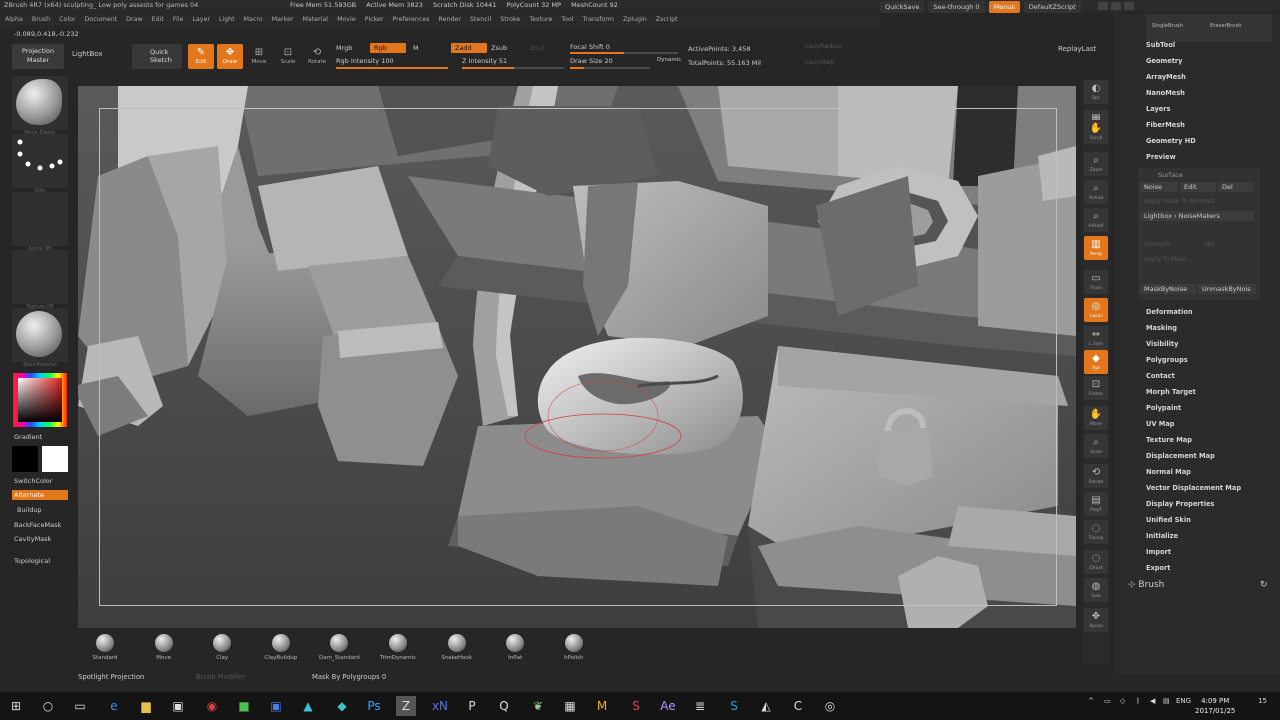 This screenshot has width=1280, height=720. Describe the element at coordinates (374, 706) in the screenshot. I see `photoshop-icon: Ps` at that location.